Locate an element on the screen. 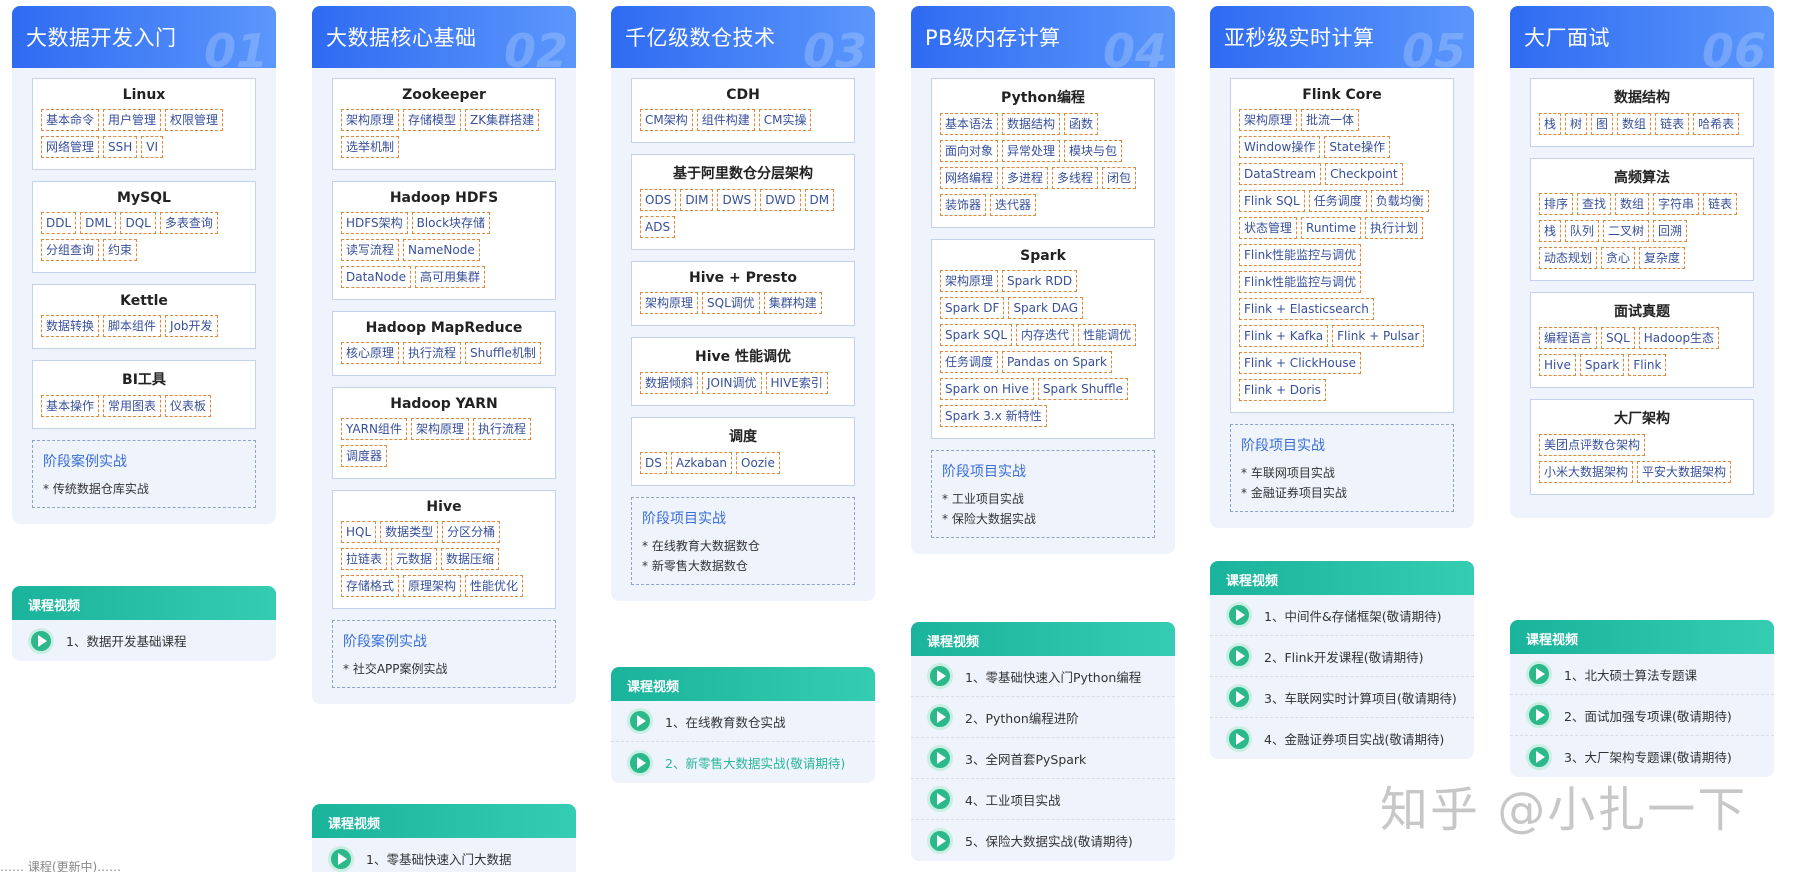 The image size is (1815, 872). topic-tag: YARN组件 is located at coordinates (374, 429).